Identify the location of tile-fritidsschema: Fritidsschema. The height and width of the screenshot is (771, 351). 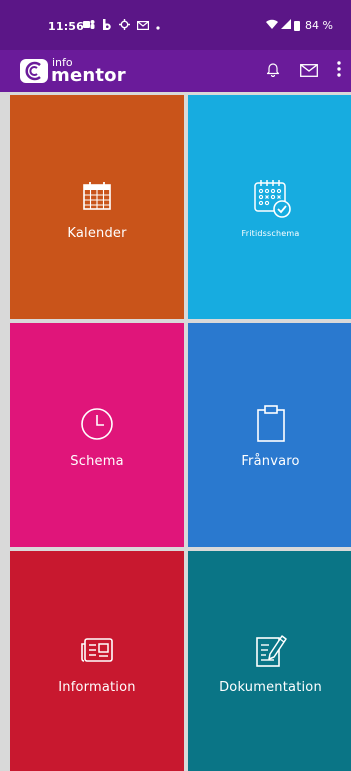
(269, 207).